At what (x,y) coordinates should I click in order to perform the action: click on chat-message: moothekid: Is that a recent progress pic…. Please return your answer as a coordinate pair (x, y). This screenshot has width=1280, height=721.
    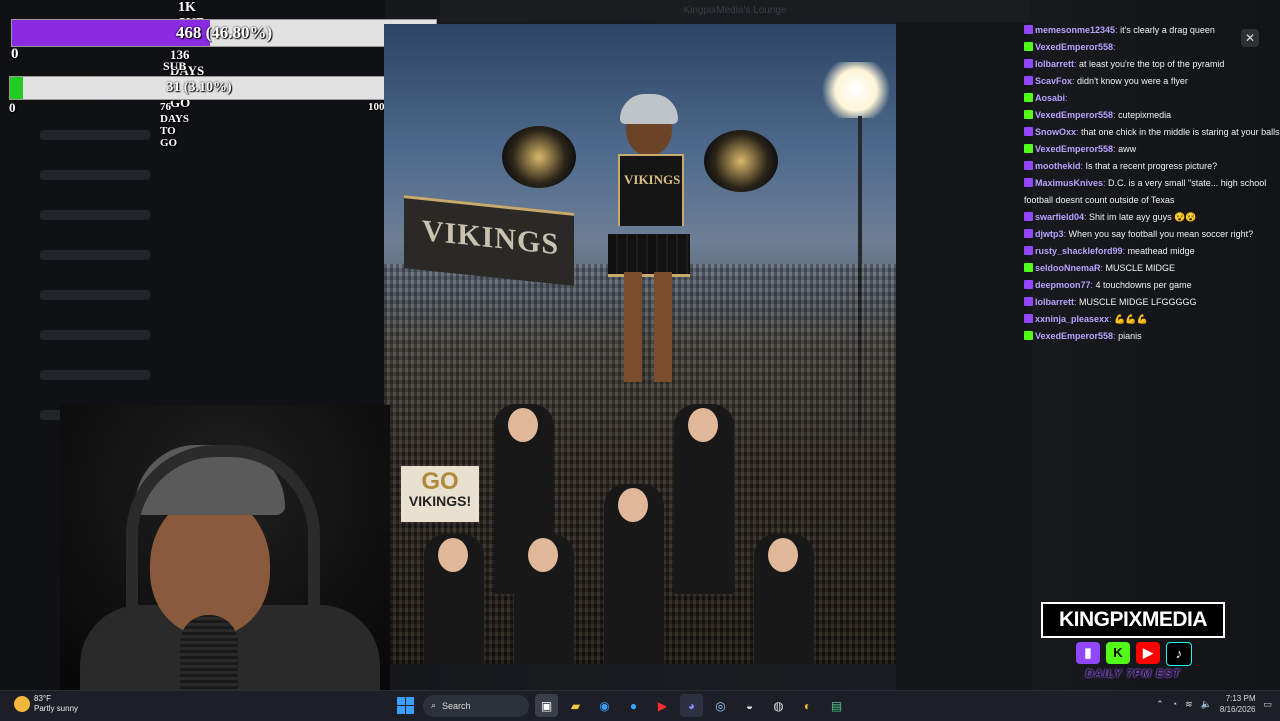
    Looking at the image, I should click on (1150, 166).